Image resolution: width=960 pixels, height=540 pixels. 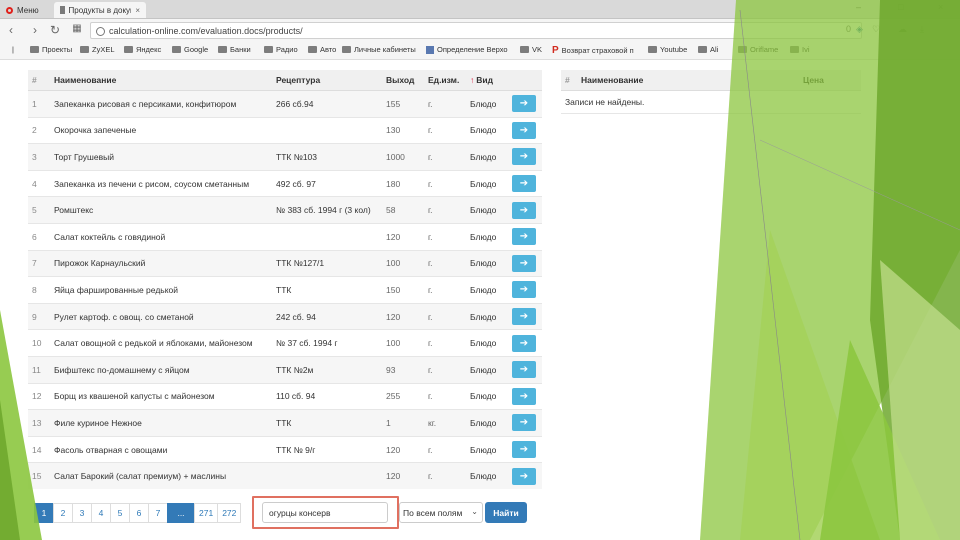 I want to click on find-button: Найти, so click(x=506, y=512).